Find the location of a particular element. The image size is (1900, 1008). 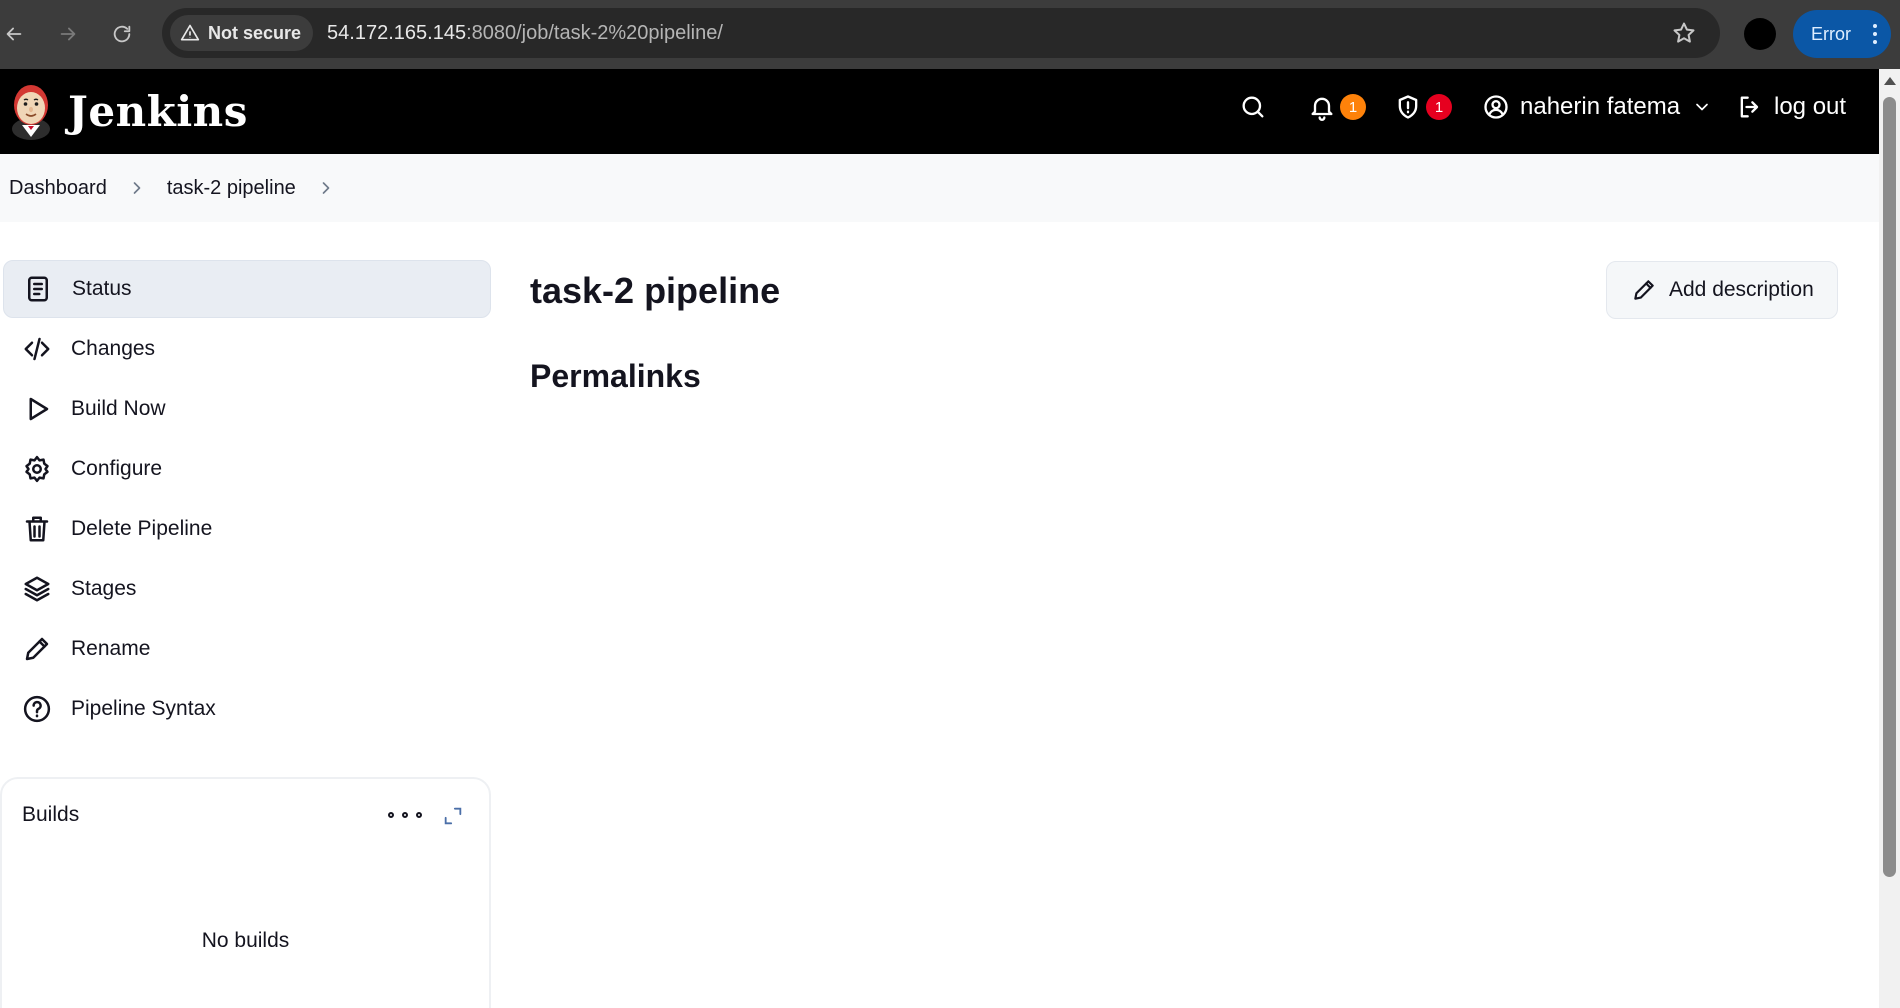

warning-icon is located at coordinates (190, 32).